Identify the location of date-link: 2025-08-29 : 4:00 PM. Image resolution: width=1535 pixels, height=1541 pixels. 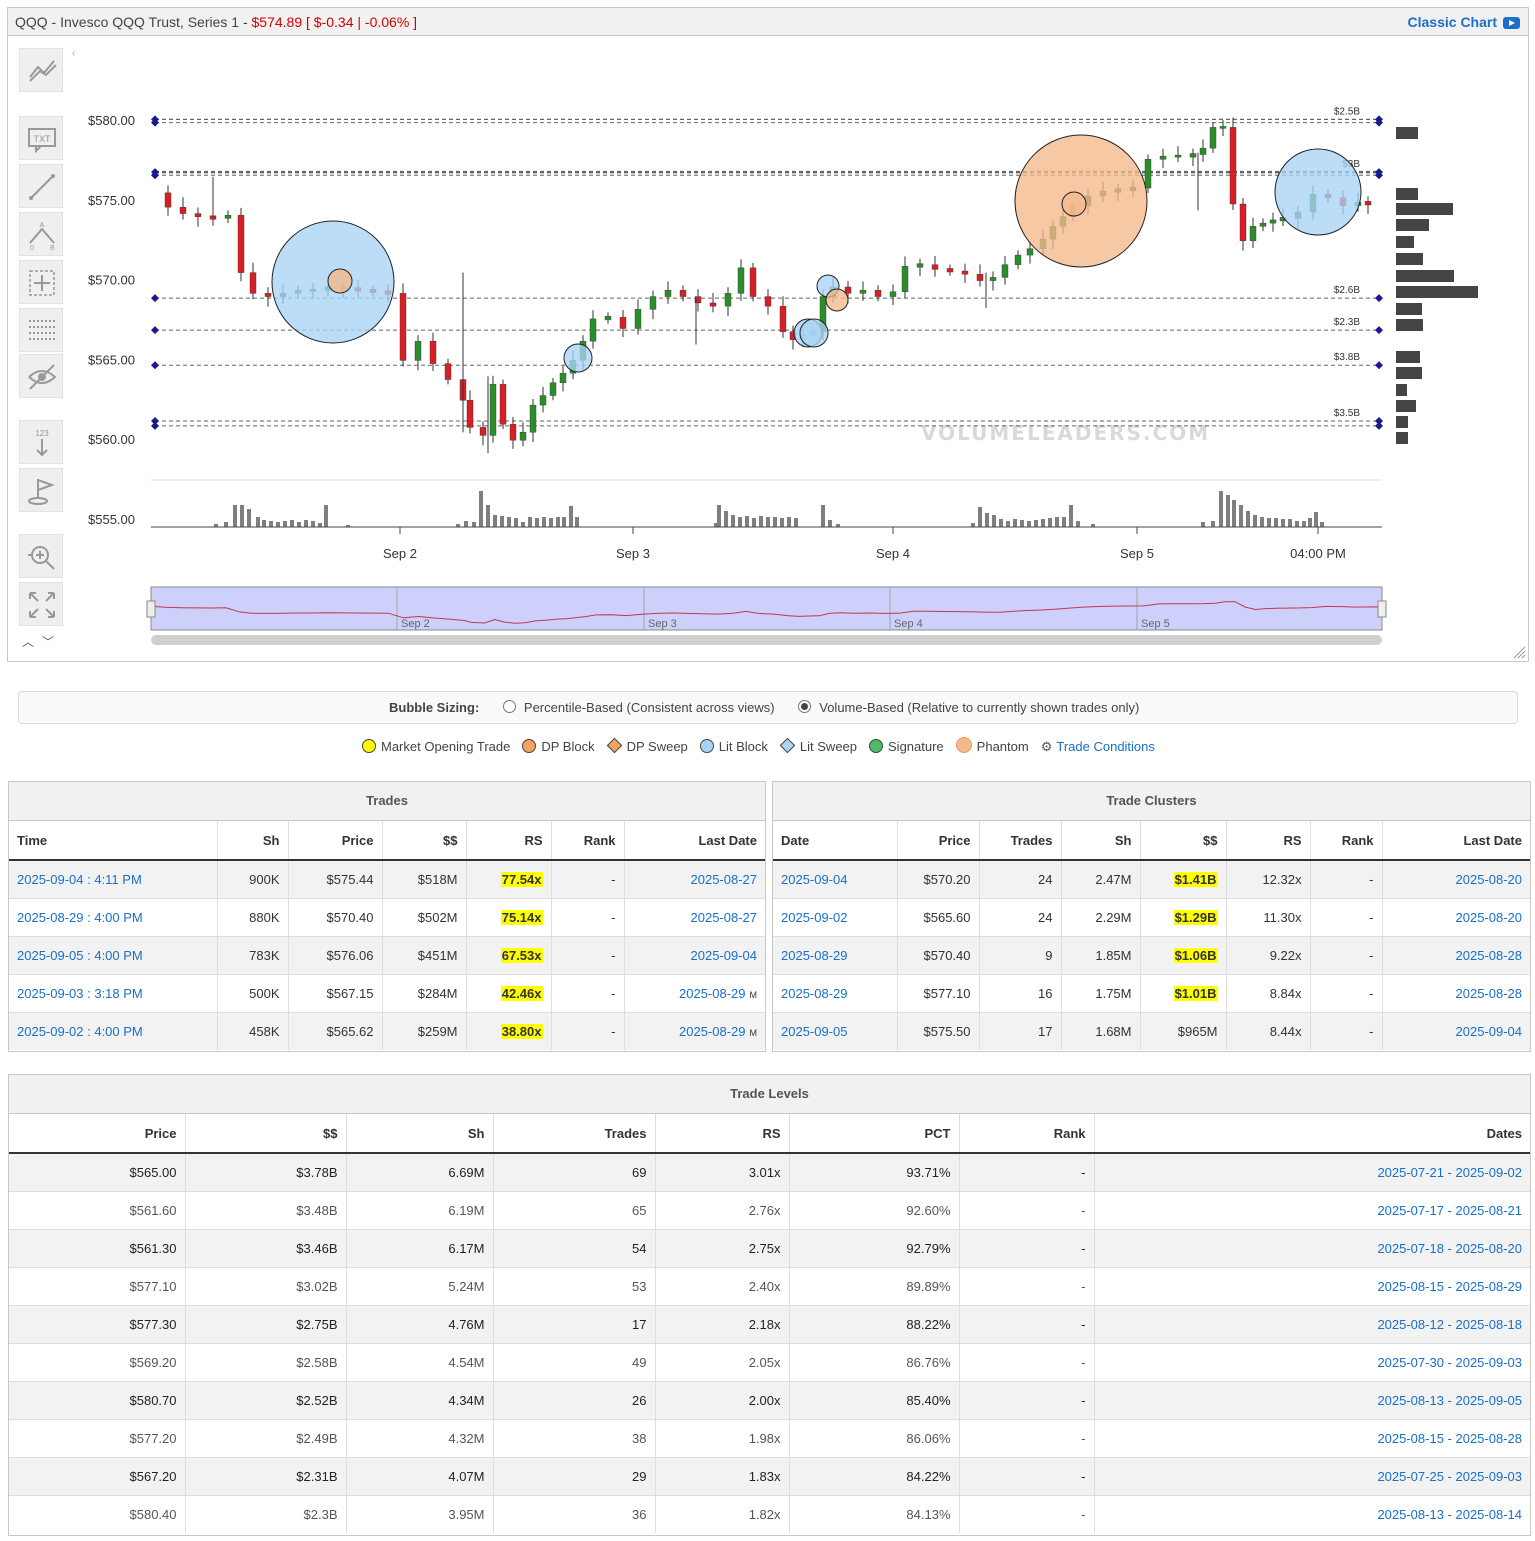
(80, 917).